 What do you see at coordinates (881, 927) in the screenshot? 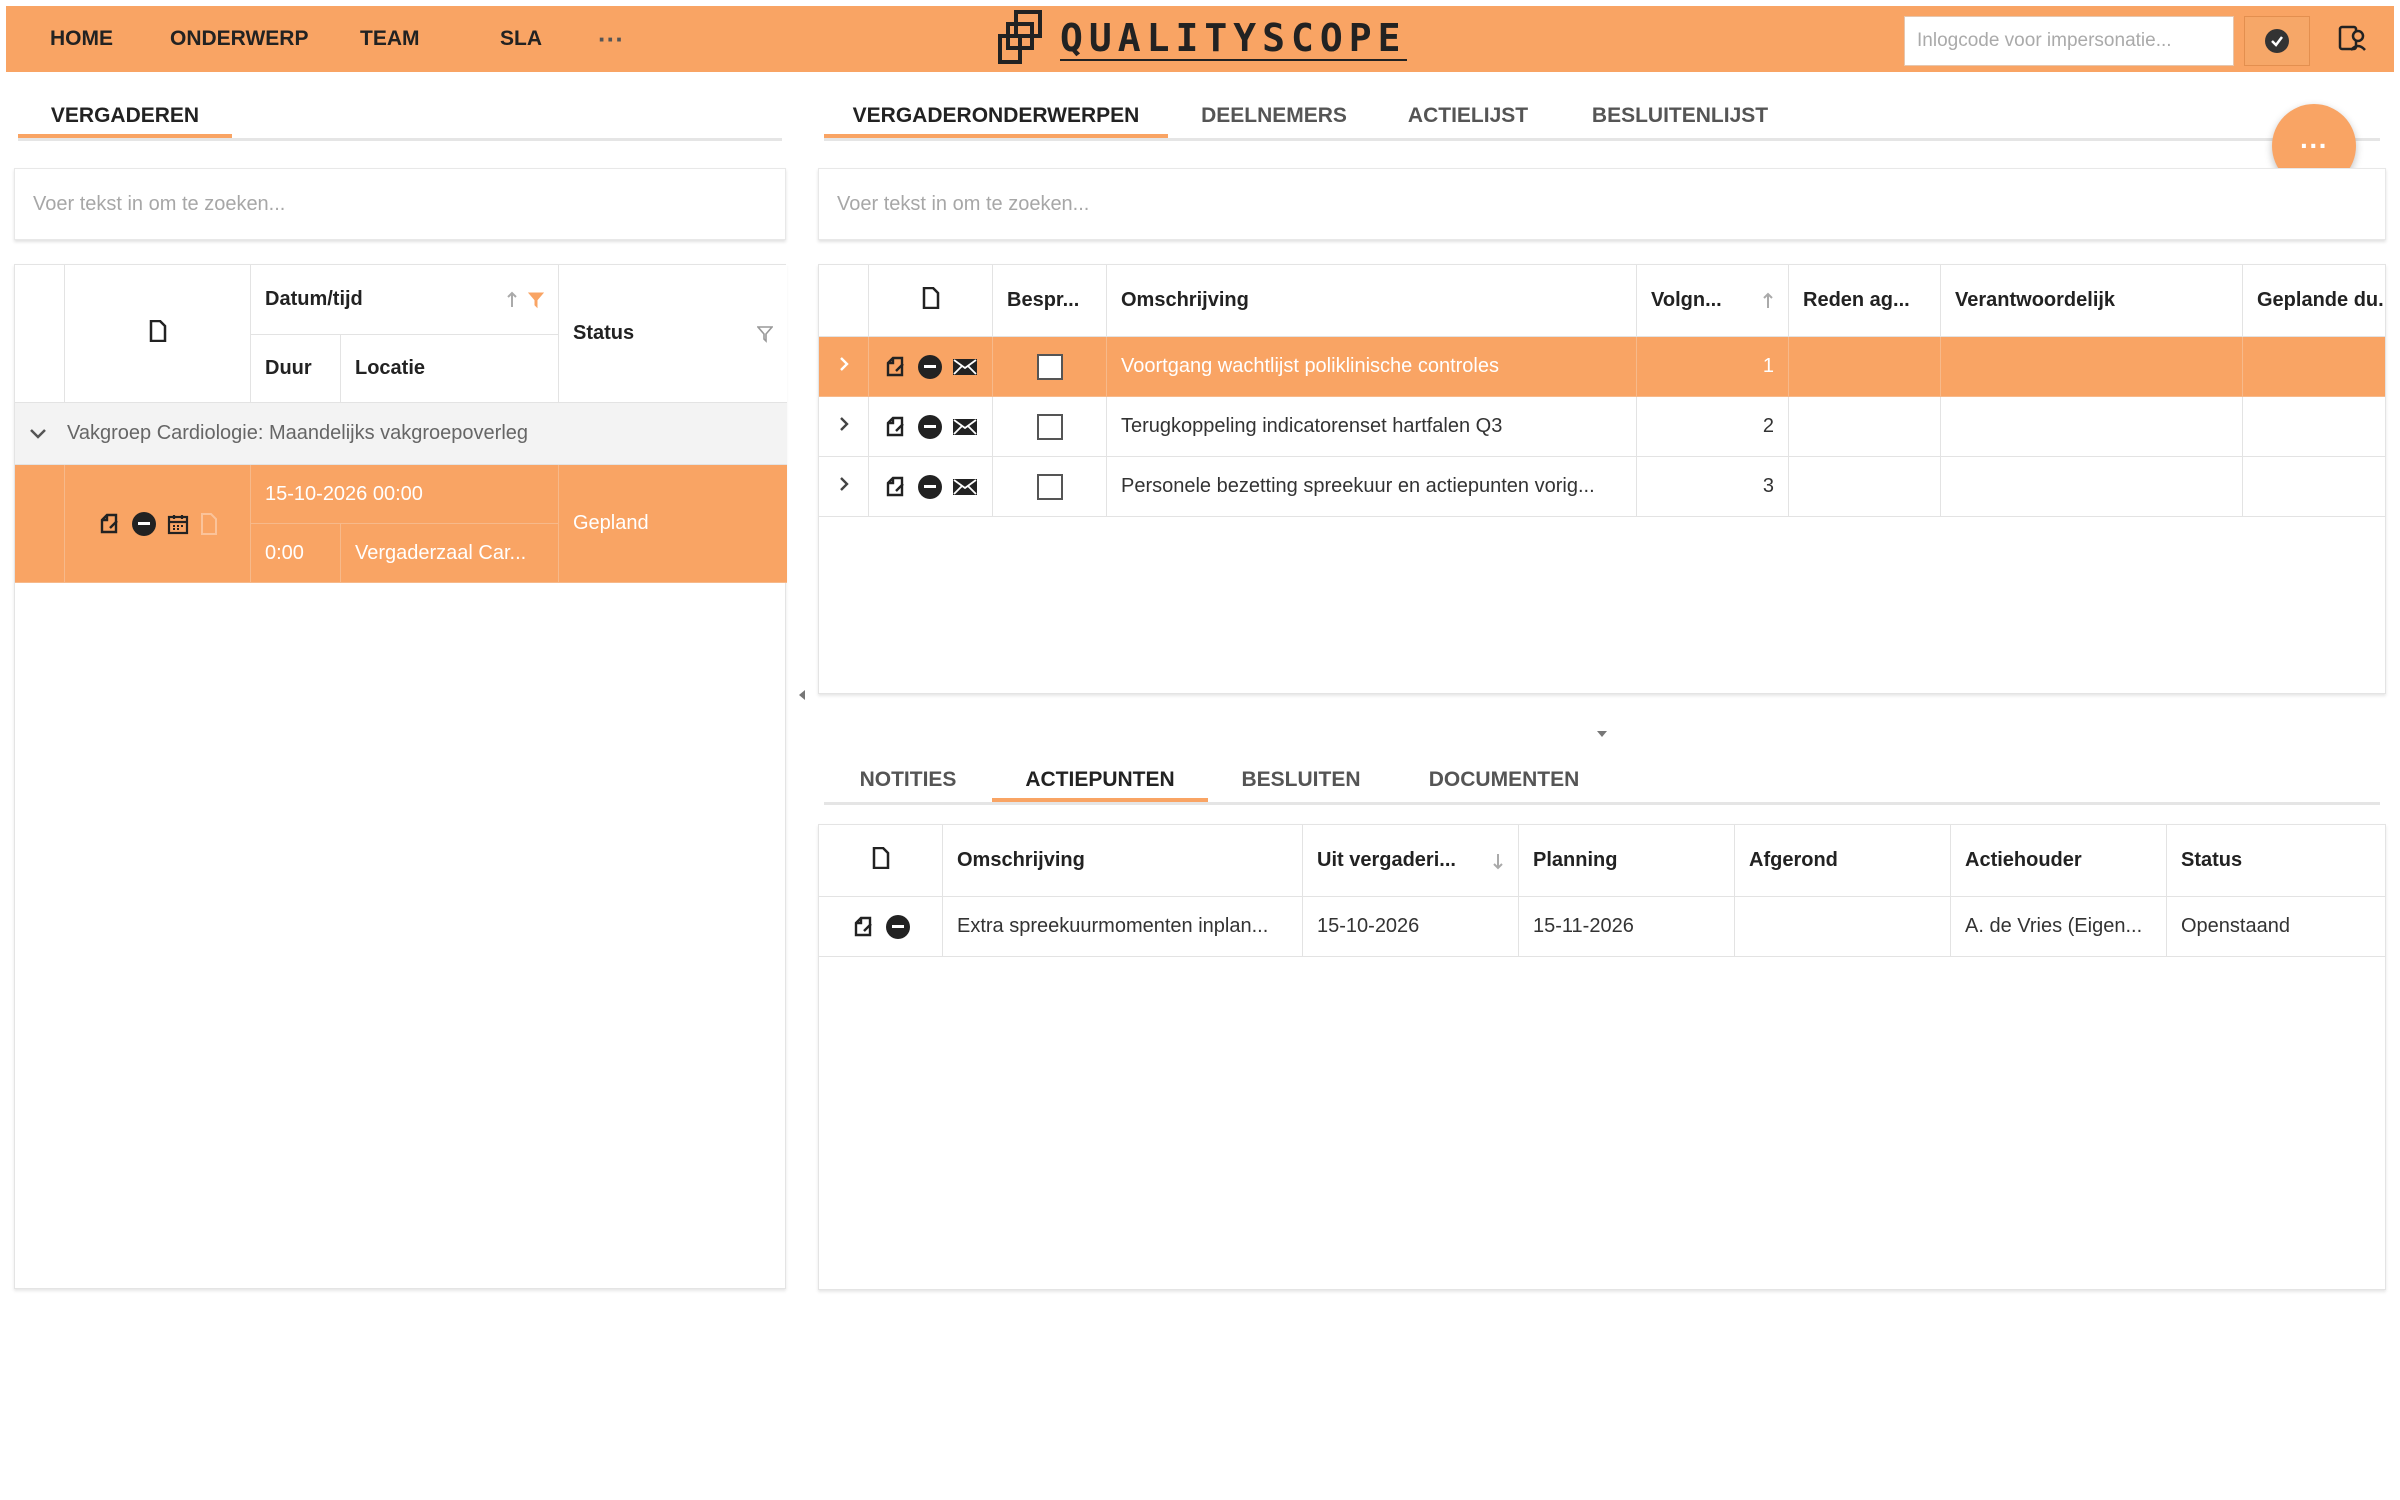
I see `action-row-actions` at bounding box center [881, 927].